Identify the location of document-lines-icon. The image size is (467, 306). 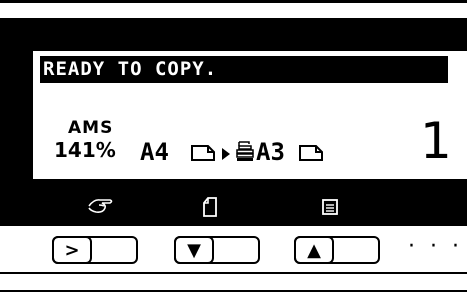
(330, 207).